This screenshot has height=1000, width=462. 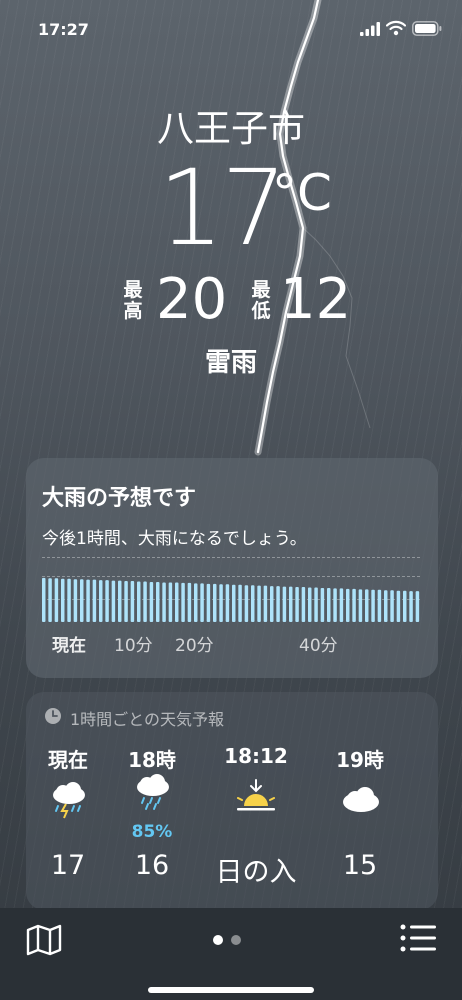 I want to click on hour-sunset: 18:12 日の入, so click(x=256, y=816).